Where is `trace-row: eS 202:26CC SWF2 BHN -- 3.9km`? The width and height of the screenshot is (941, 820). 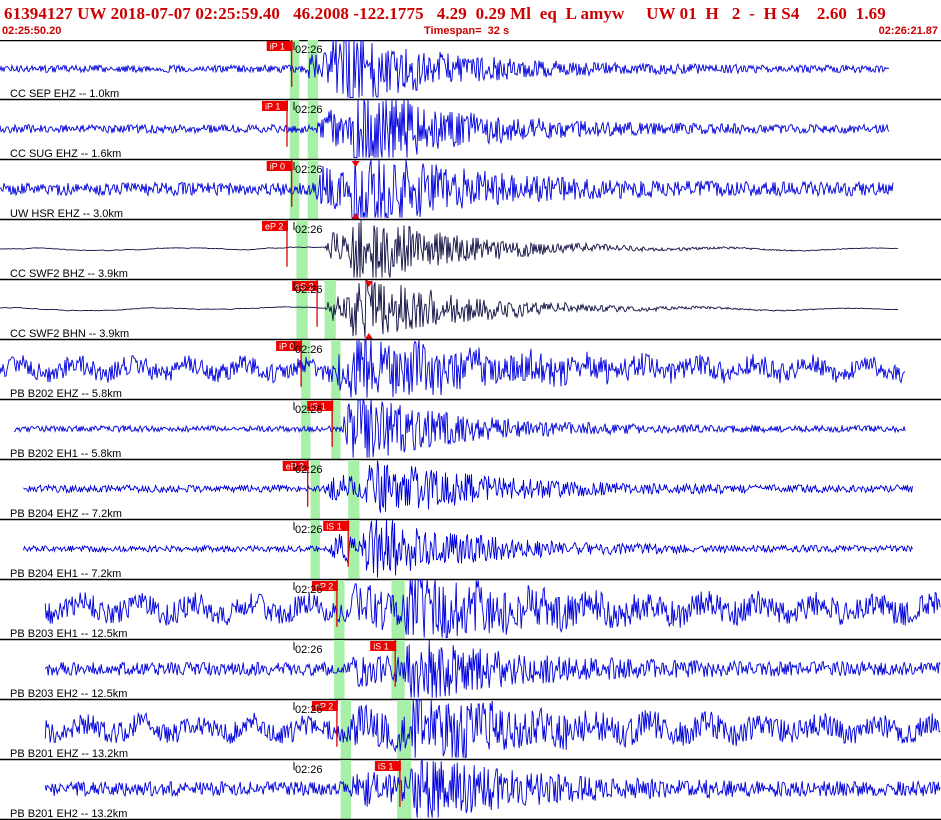
trace-row: eS 202:26CC SWF2 BHN -- 3.9km is located at coordinates (470, 310).